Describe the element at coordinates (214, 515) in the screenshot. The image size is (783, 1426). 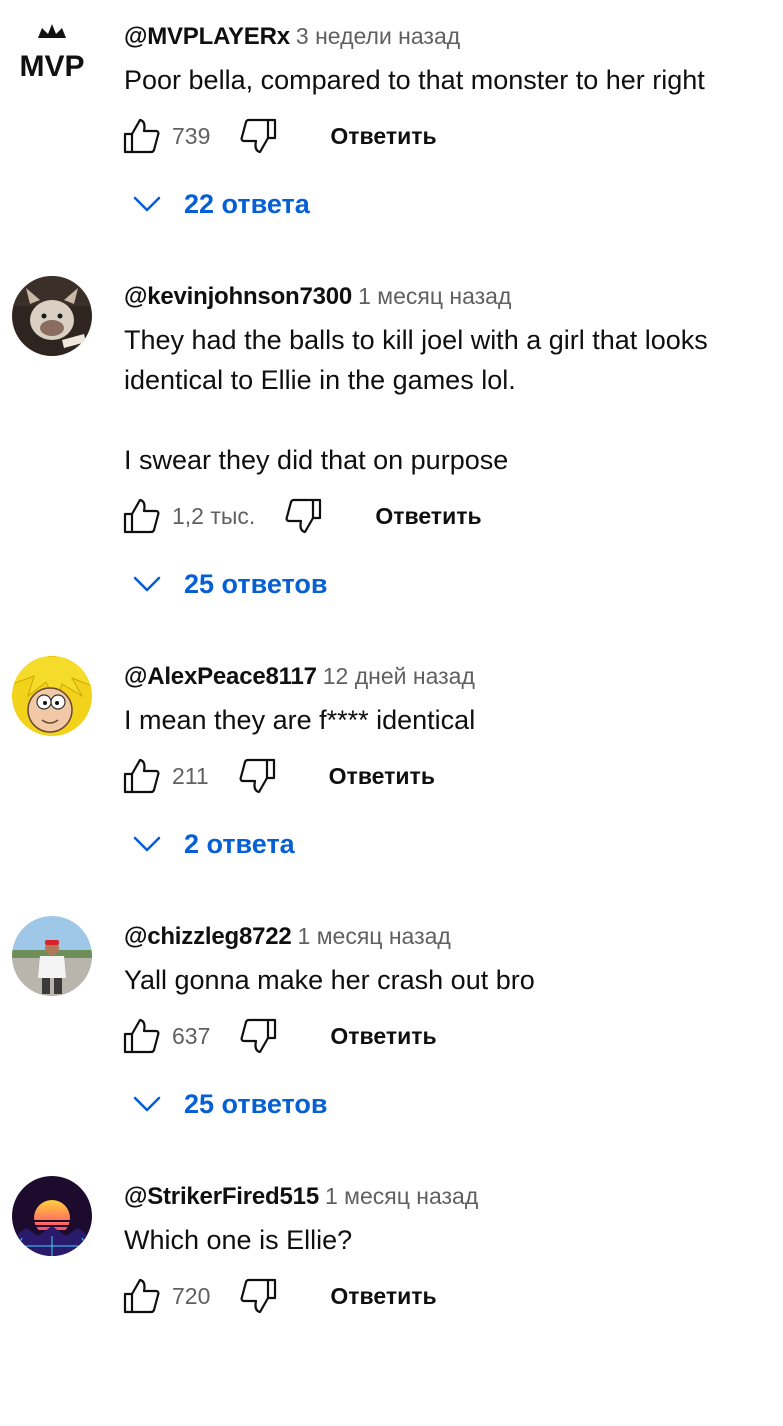
I see `like-count: 1,2 тыс.` at that location.